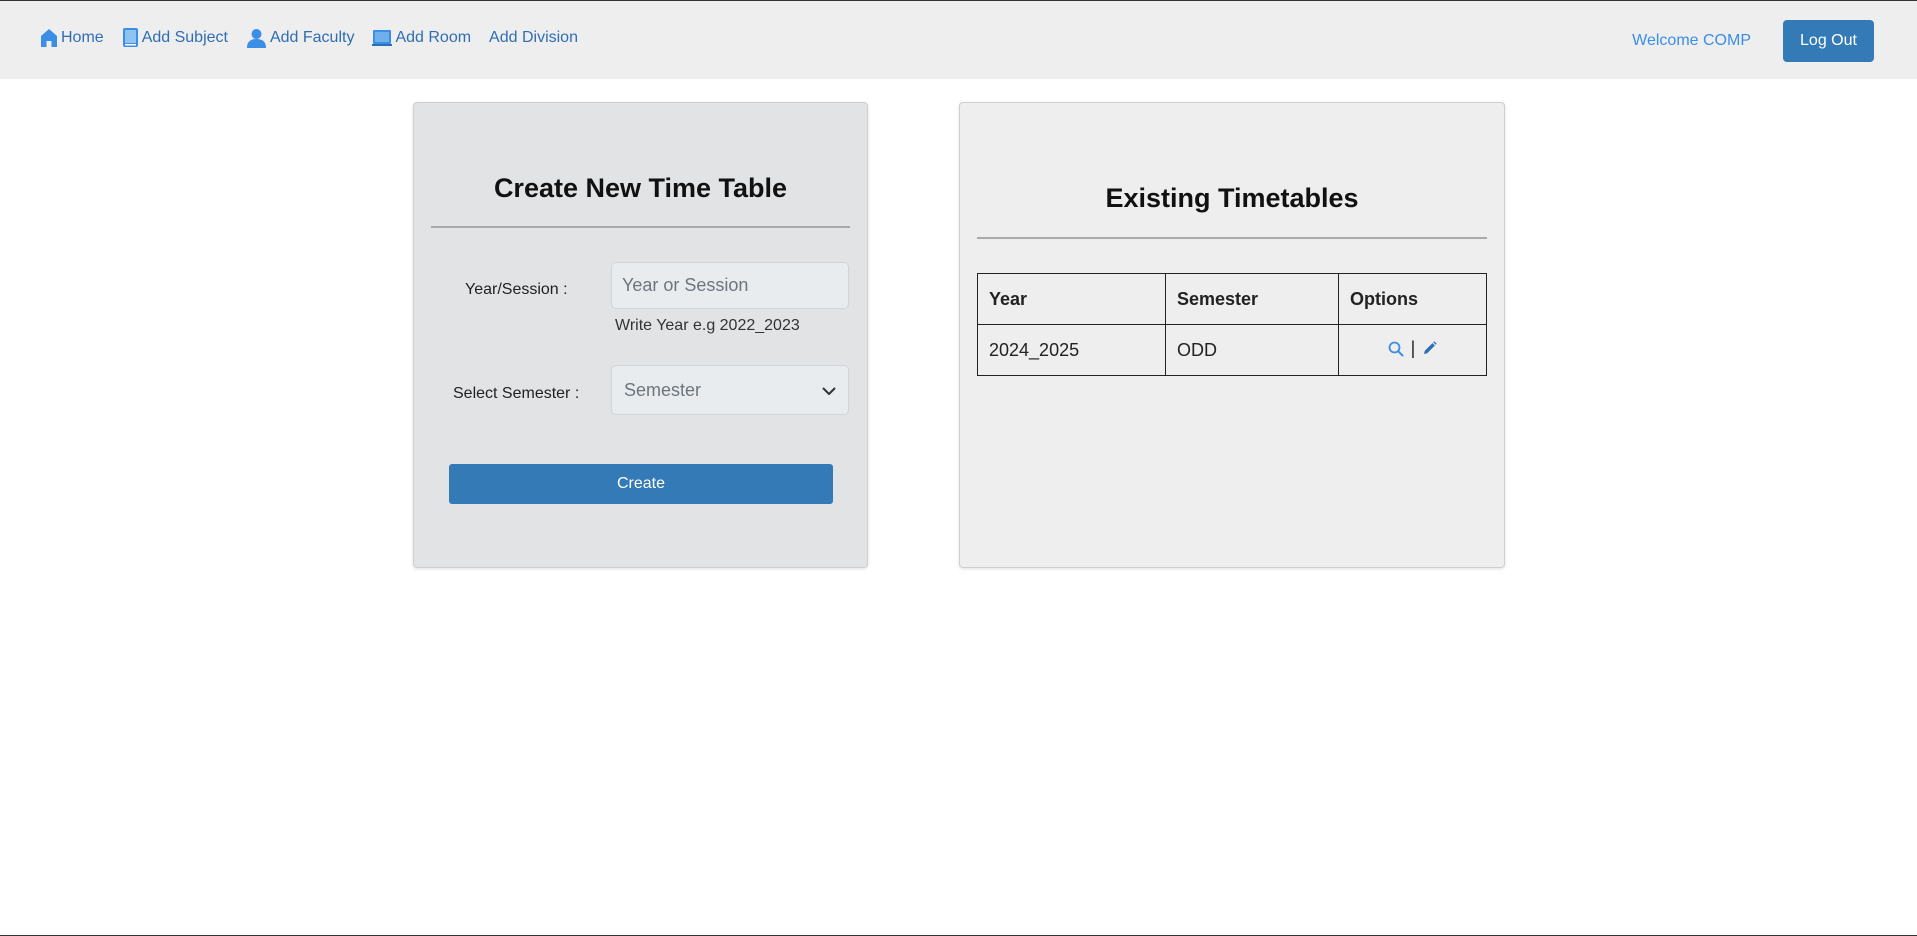  What do you see at coordinates (663, 389) in the screenshot?
I see `semester-selected-value: Semester` at bounding box center [663, 389].